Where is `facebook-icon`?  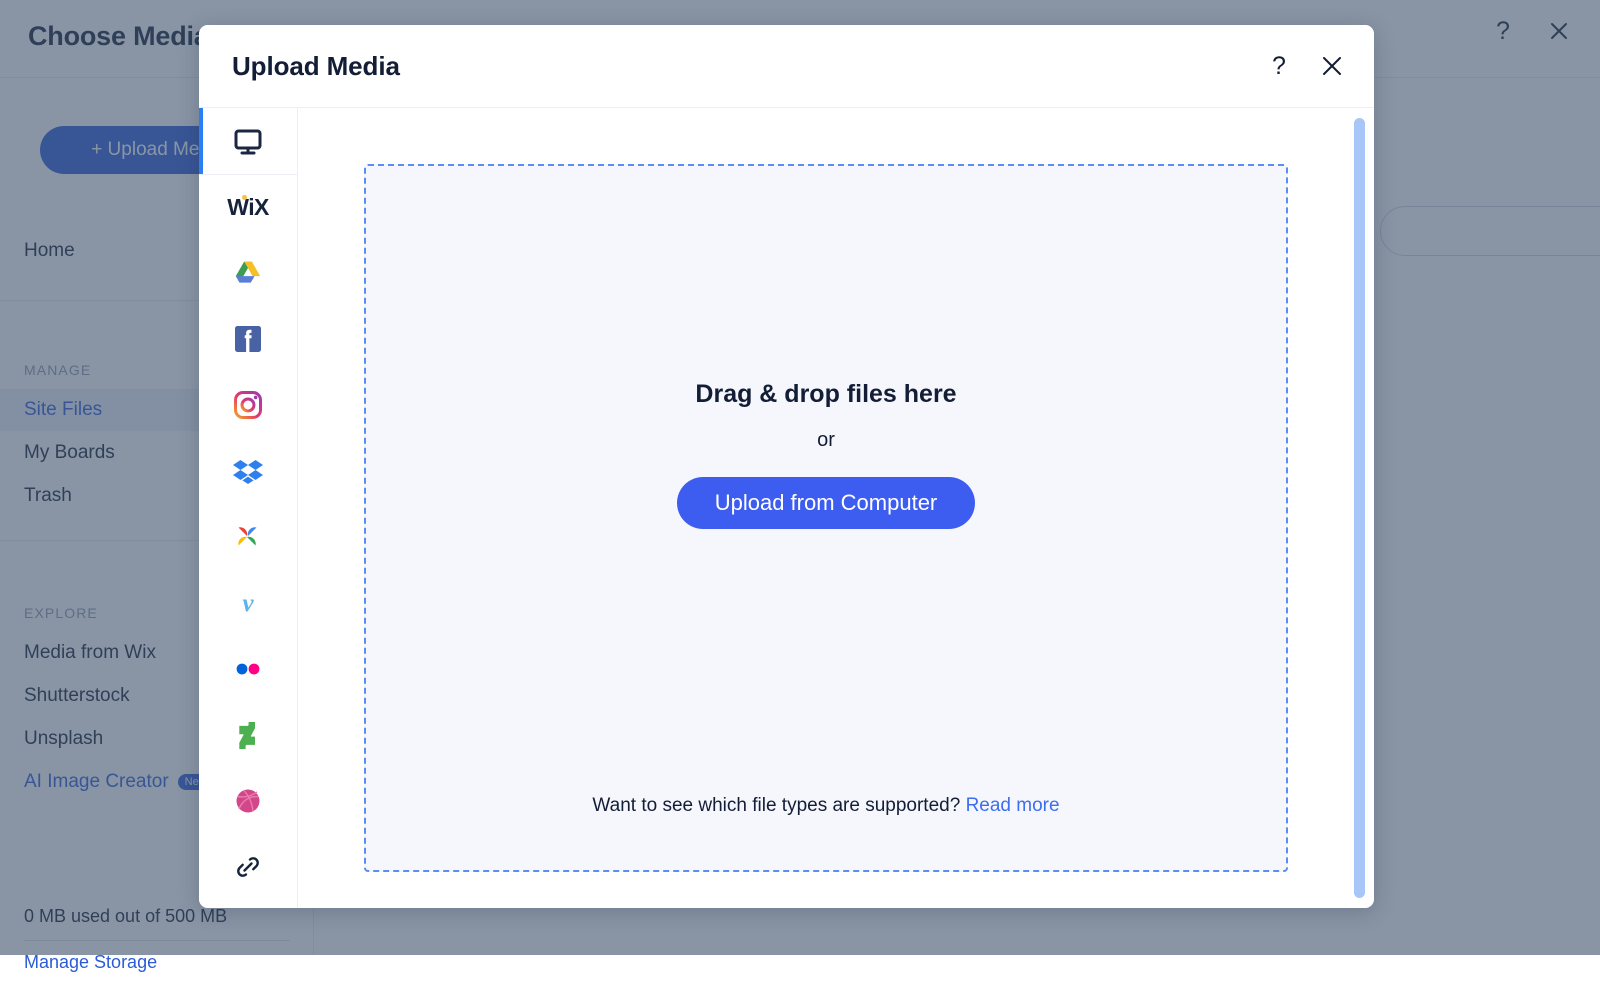
facebook-icon is located at coordinates (248, 339).